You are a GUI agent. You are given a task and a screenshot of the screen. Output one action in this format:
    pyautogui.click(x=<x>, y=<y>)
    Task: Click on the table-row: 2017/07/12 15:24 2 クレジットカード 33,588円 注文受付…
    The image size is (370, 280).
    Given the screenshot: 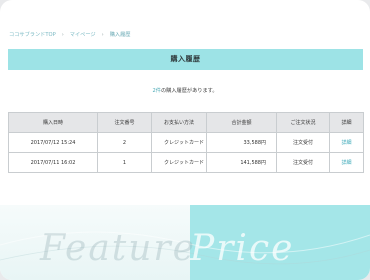 What is the action you would take?
    pyautogui.click(x=186, y=142)
    